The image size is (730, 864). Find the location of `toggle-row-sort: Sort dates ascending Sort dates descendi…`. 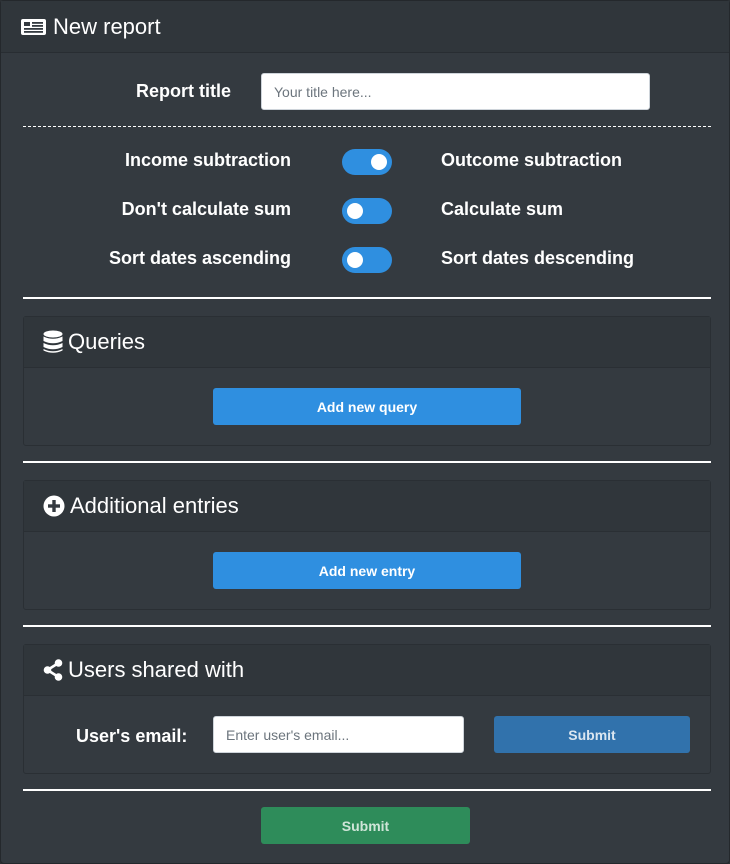

toggle-row-sort: Sort dates ascending Sort dates descendi… is located at coordinates (365, 260).